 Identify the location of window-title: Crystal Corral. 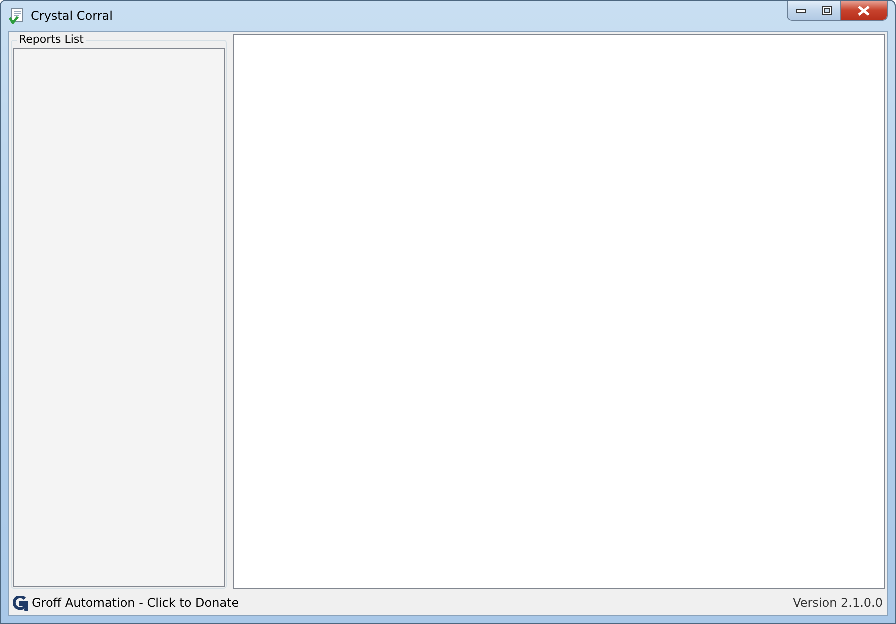
(72, 16).